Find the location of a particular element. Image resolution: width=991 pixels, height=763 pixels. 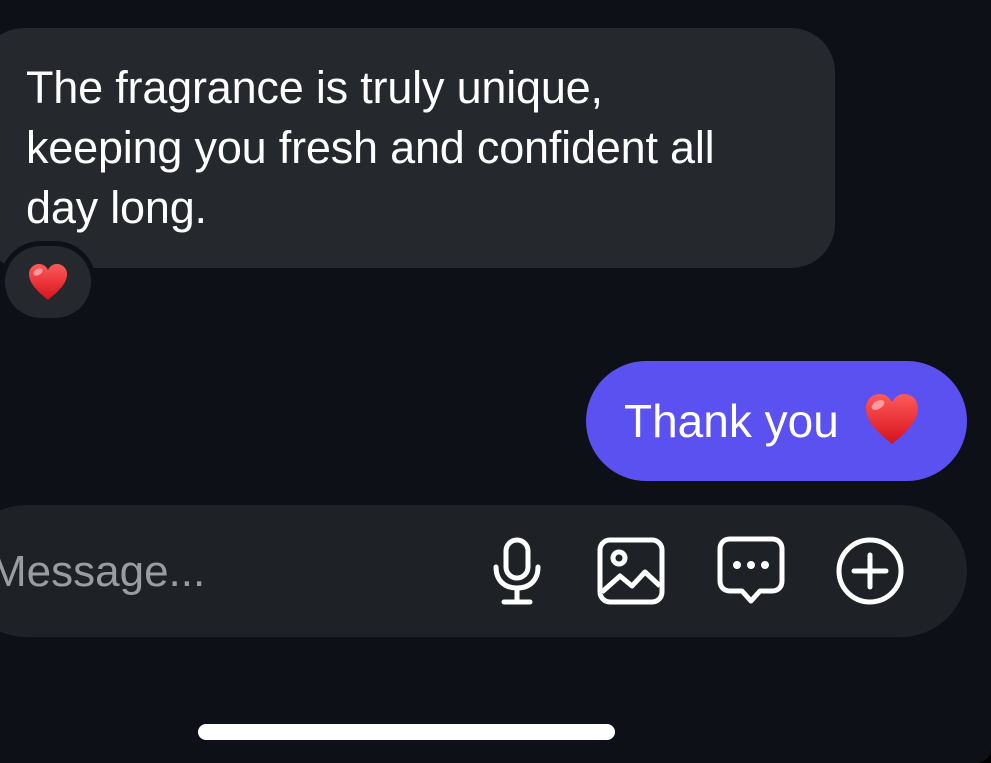

chat-bubble-more-icon is located at coordinates (751, 570).